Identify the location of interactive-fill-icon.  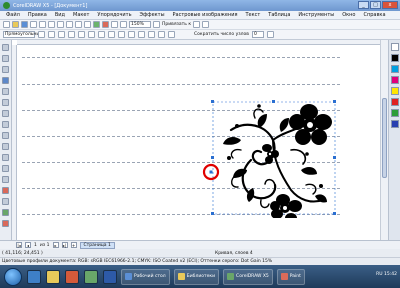
(5, 190).